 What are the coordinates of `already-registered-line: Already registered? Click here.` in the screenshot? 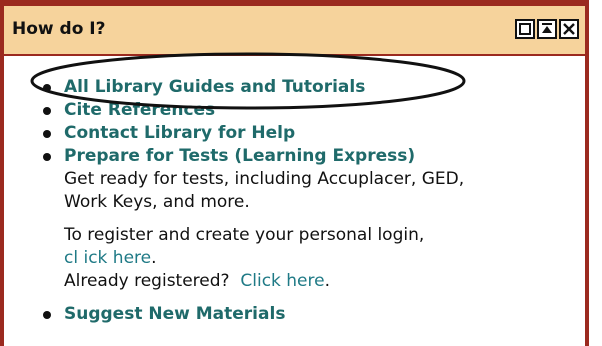 It's located at (264, 281).